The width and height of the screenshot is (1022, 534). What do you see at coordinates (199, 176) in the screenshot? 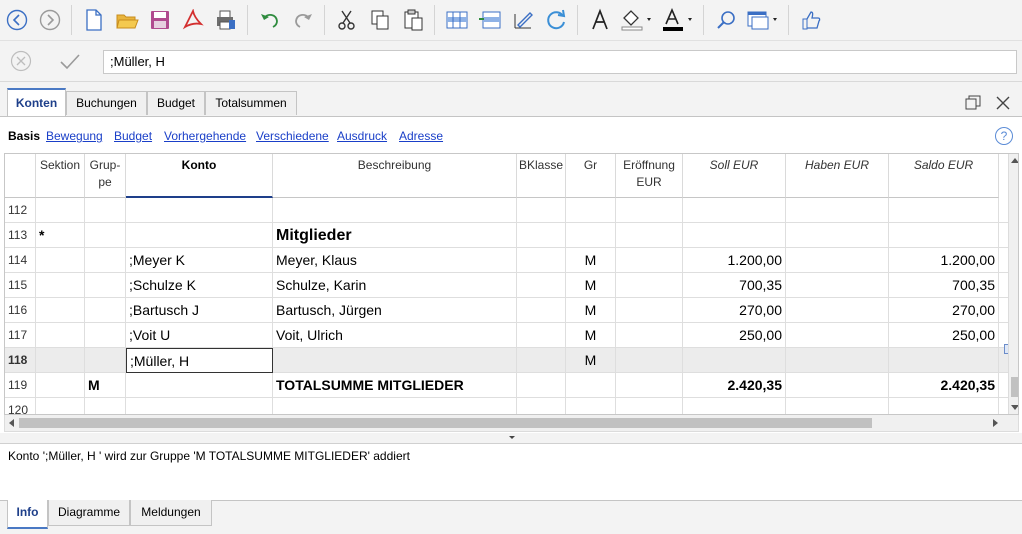
I see `column-header-konto: Konto` at bounding box center [199, 176].